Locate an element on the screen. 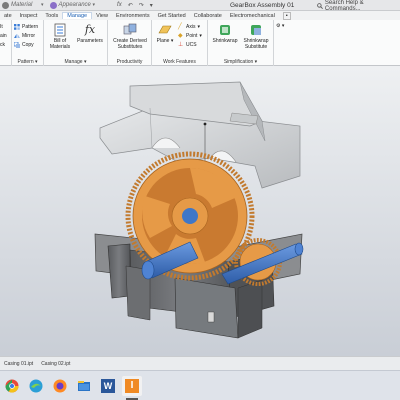 This screenshot has height=400, width=400. copy-label: Copy is located at coordinates (28, 45).